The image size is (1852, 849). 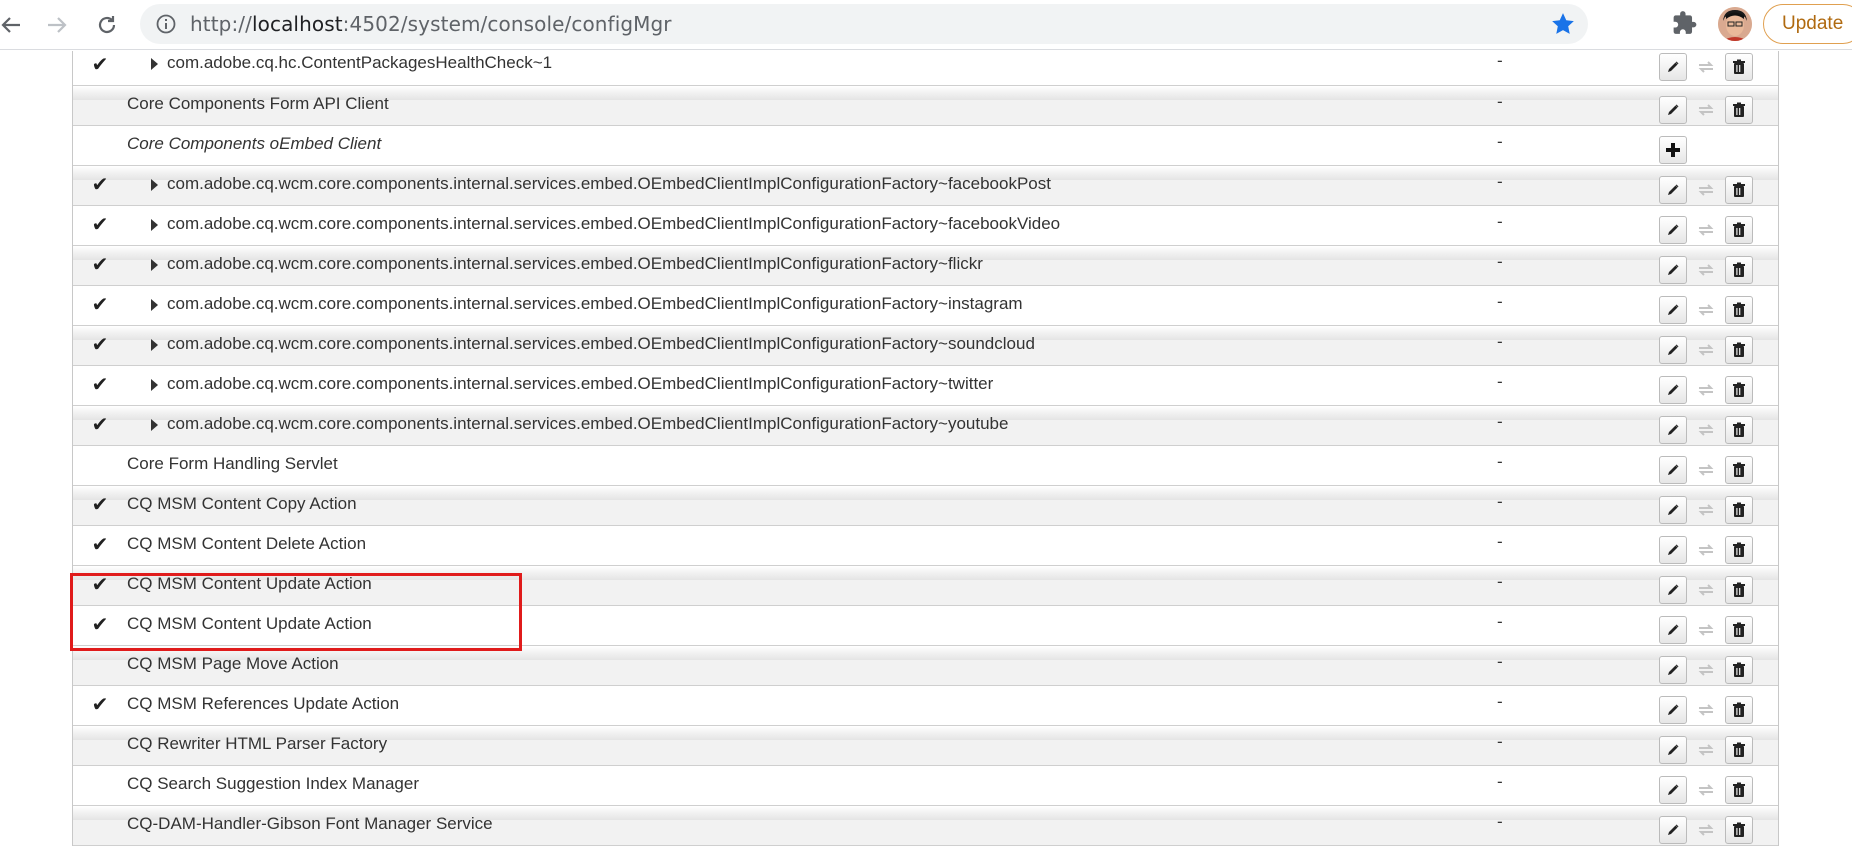 What do you see at coordinates (242, 504) in the screenshot?
I see `config-name: CQ MSM Content Copy Action` at bounding box center [242, 504].